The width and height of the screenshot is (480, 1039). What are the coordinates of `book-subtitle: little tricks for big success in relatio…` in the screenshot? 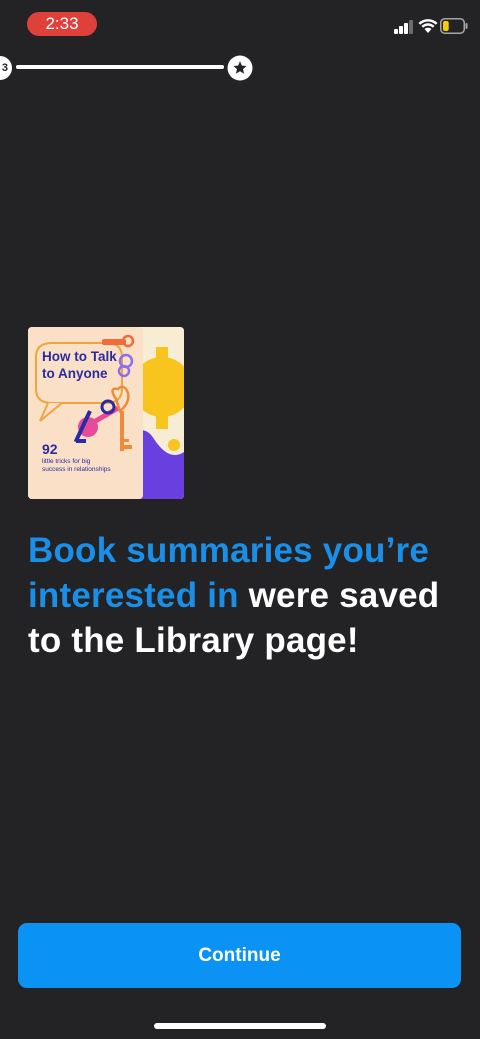 It's located at (76, 465).